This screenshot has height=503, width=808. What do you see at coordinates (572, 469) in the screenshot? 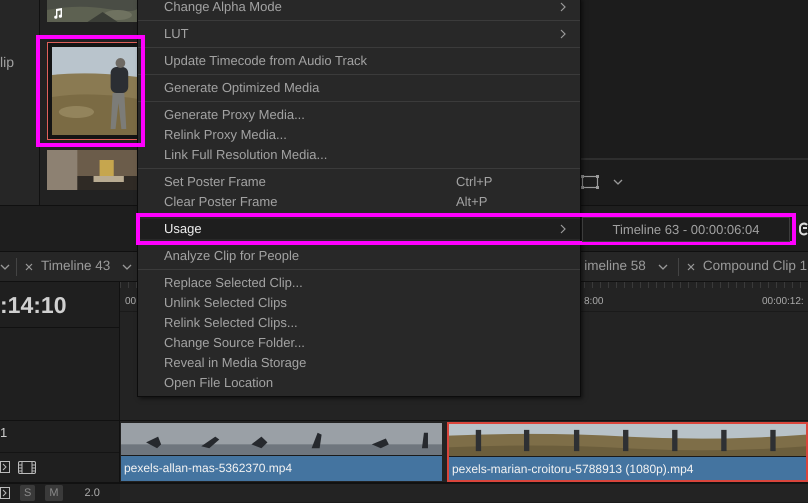
I see `clip-name: pexels-marian-croitoru-5788913 (1080p).mp4` at bounding box center [572, 469].